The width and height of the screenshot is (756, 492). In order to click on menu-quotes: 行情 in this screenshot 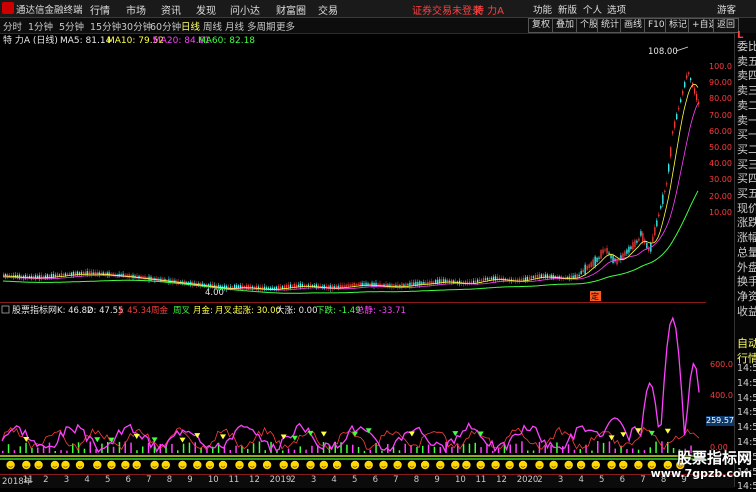, I will do `click(100, 9)`.